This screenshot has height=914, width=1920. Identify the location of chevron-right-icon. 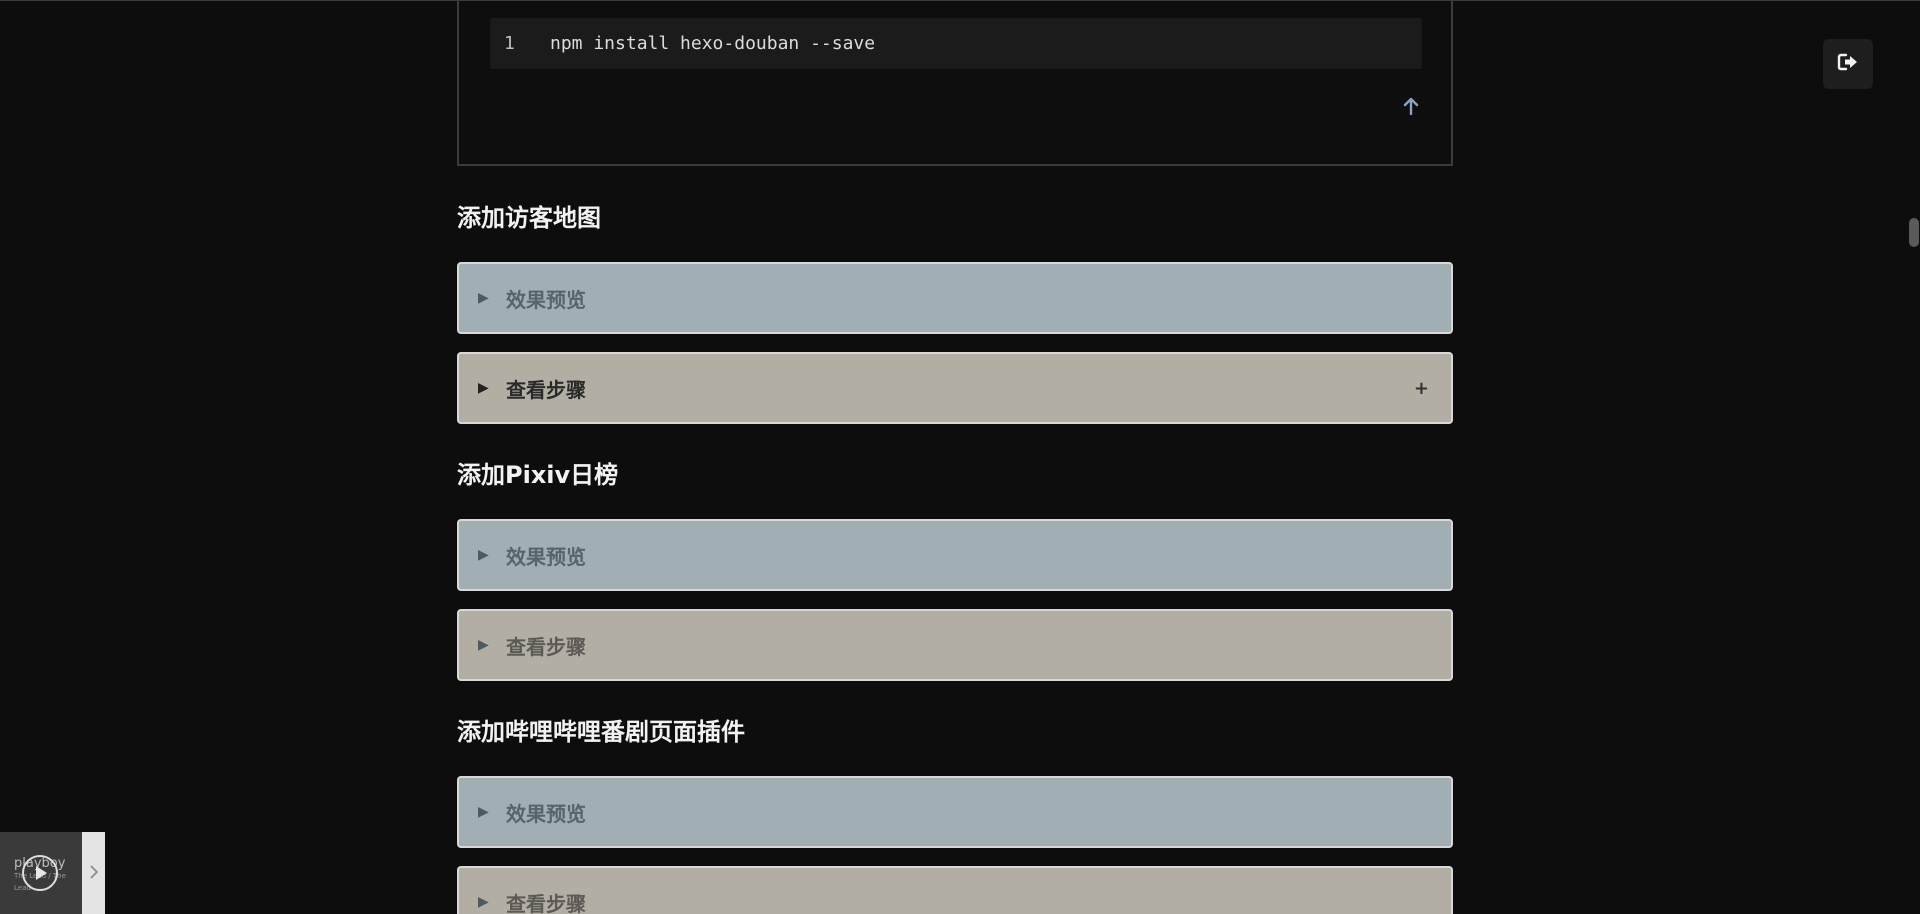
(94, 874).